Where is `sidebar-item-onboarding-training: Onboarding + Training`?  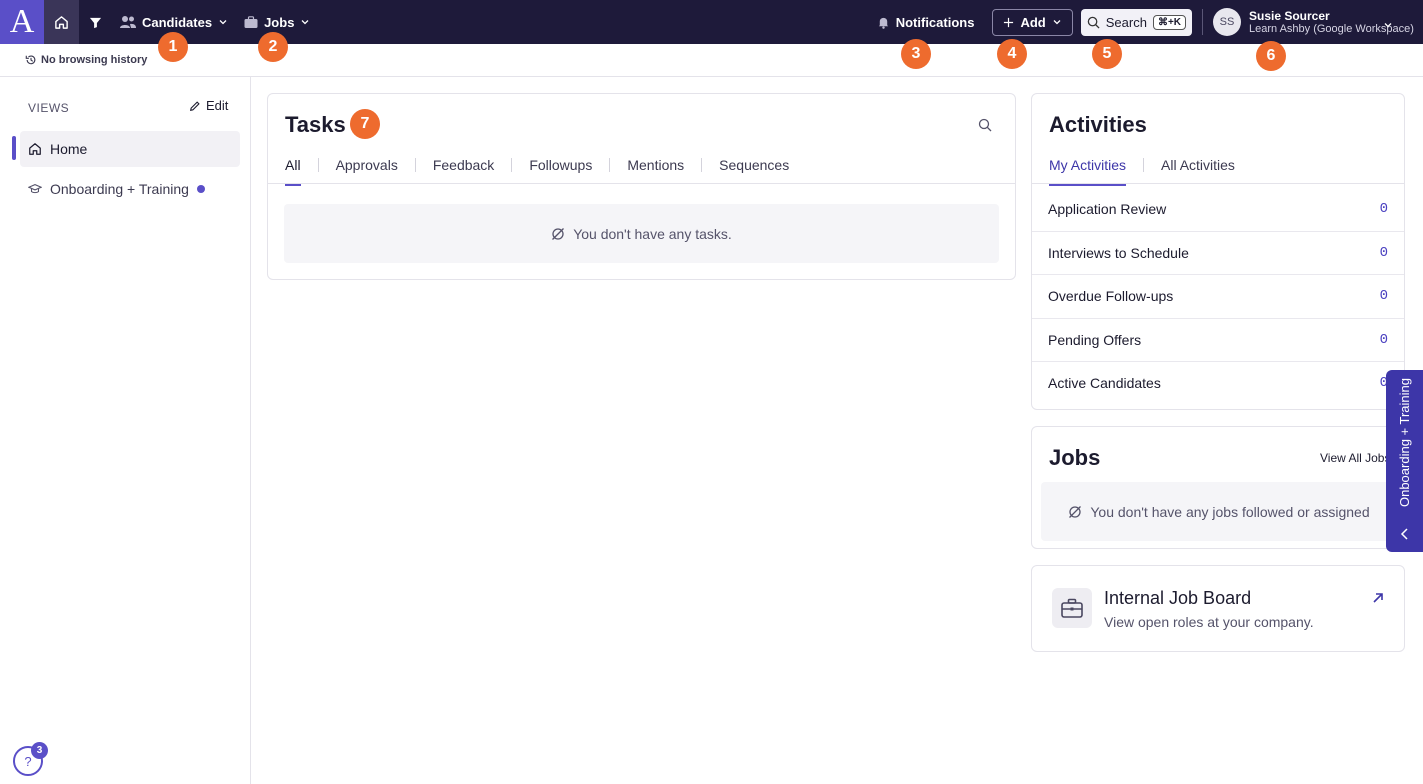
sidebar-item-onboarding-training: Onboarding + Training is located at coordinates (130, 189).